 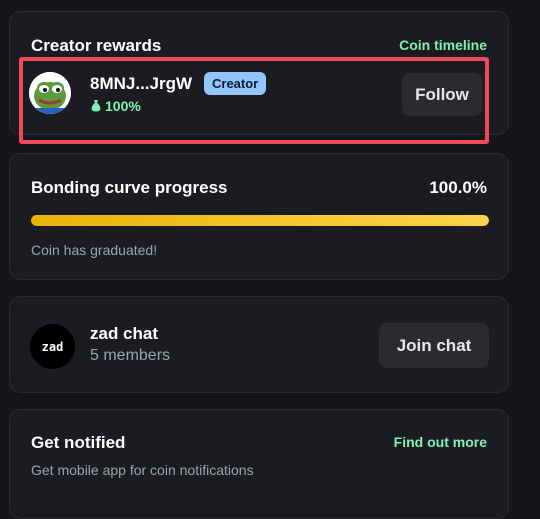 I want to click on bonding-progress-fill, so click(x=260, y=220).